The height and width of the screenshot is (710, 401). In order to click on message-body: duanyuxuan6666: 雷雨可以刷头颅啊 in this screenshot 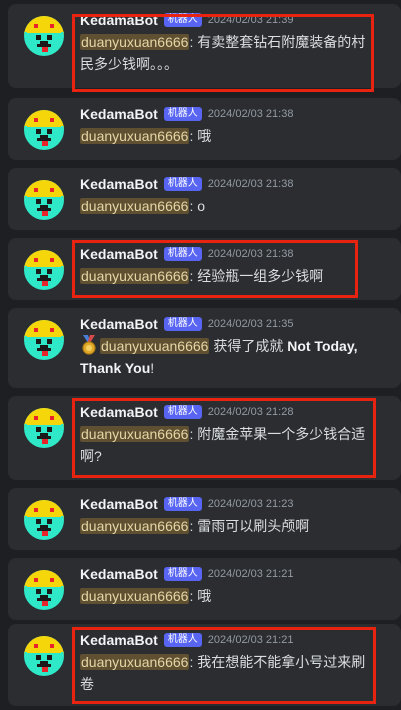, I will do `click(226, 526)`.